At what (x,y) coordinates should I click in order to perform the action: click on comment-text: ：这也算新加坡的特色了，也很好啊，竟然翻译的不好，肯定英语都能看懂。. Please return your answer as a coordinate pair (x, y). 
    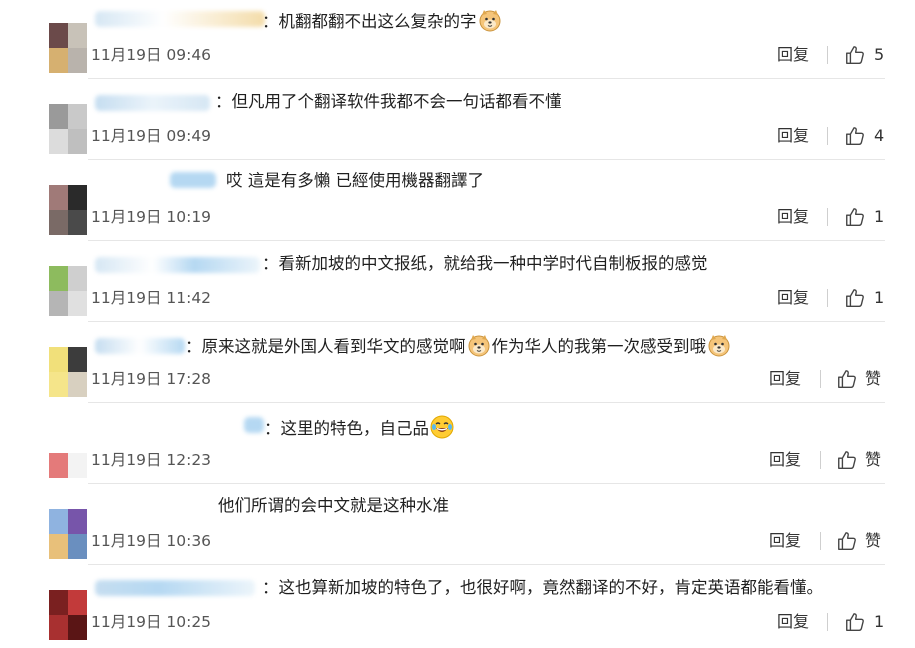
    Looking at the image, I should click on (542, 587).